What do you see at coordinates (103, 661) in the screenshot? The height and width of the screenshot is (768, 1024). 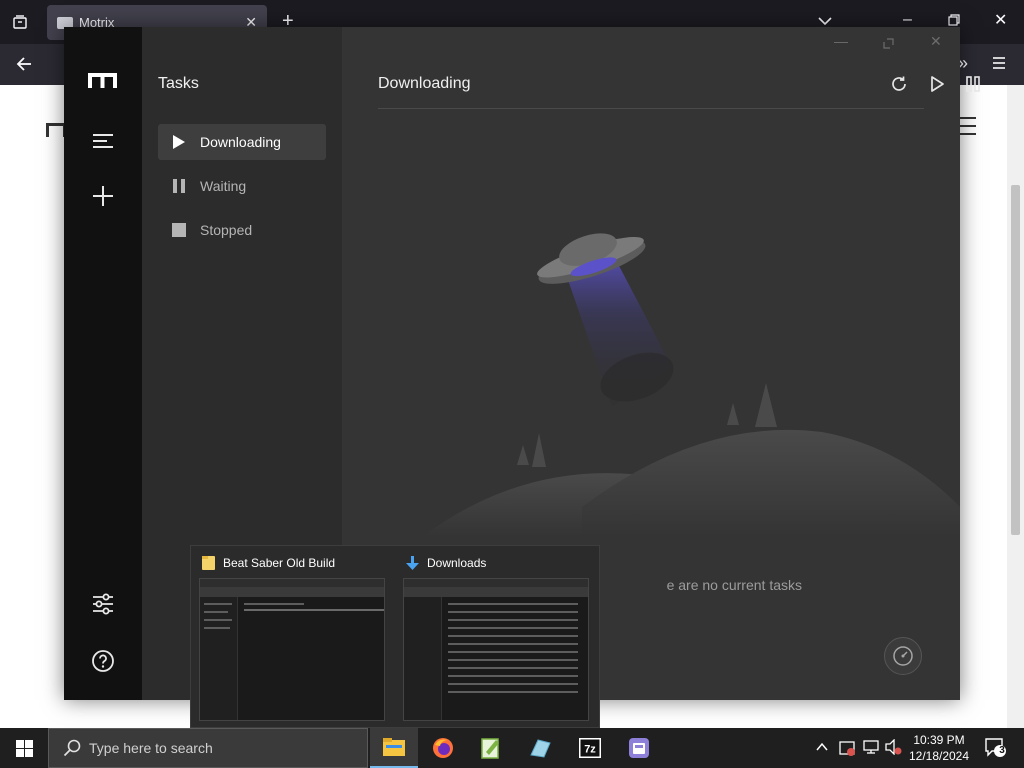 I see `help-question-icon` at bounding box center [103, 661].